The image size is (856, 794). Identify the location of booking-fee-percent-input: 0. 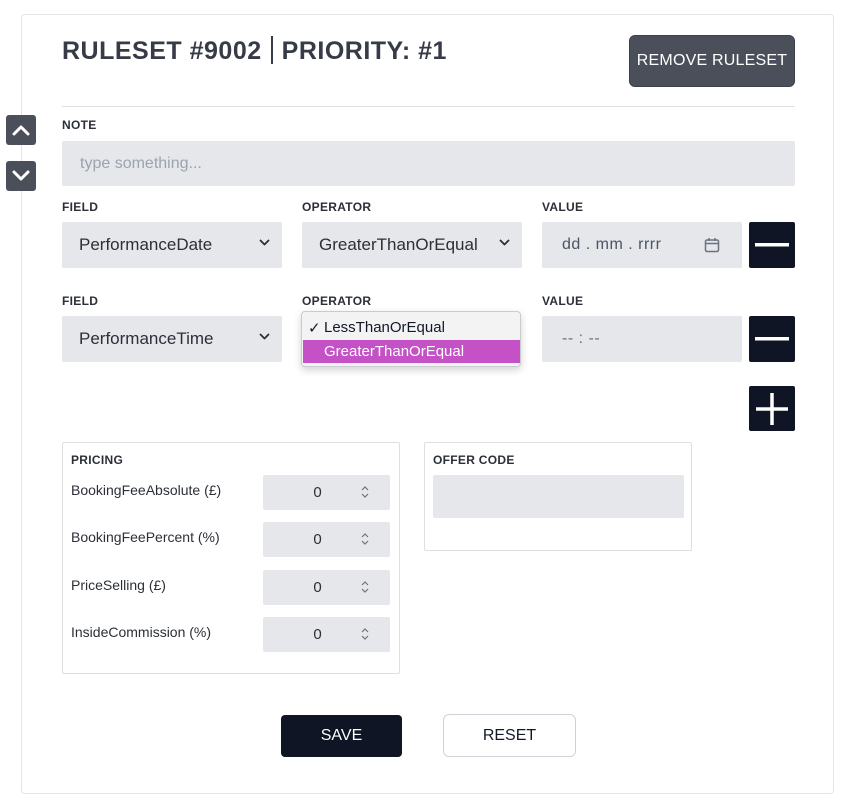
(326, 539).